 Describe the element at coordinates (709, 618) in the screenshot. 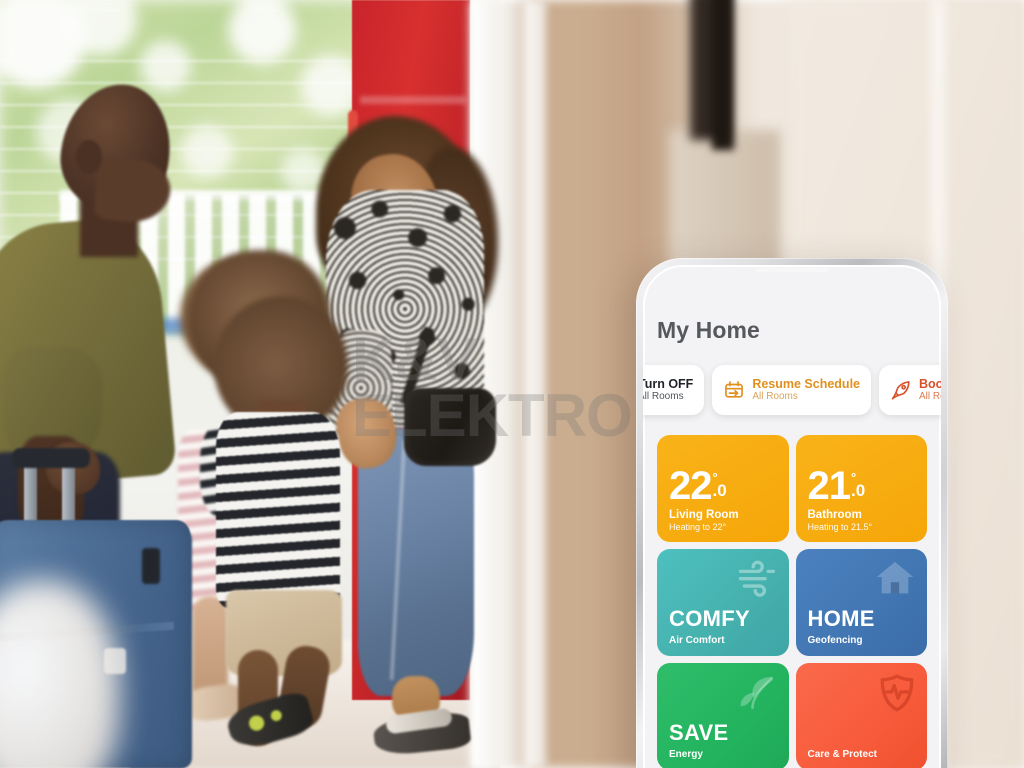

I see `comfy-title: COMFY` at that location.